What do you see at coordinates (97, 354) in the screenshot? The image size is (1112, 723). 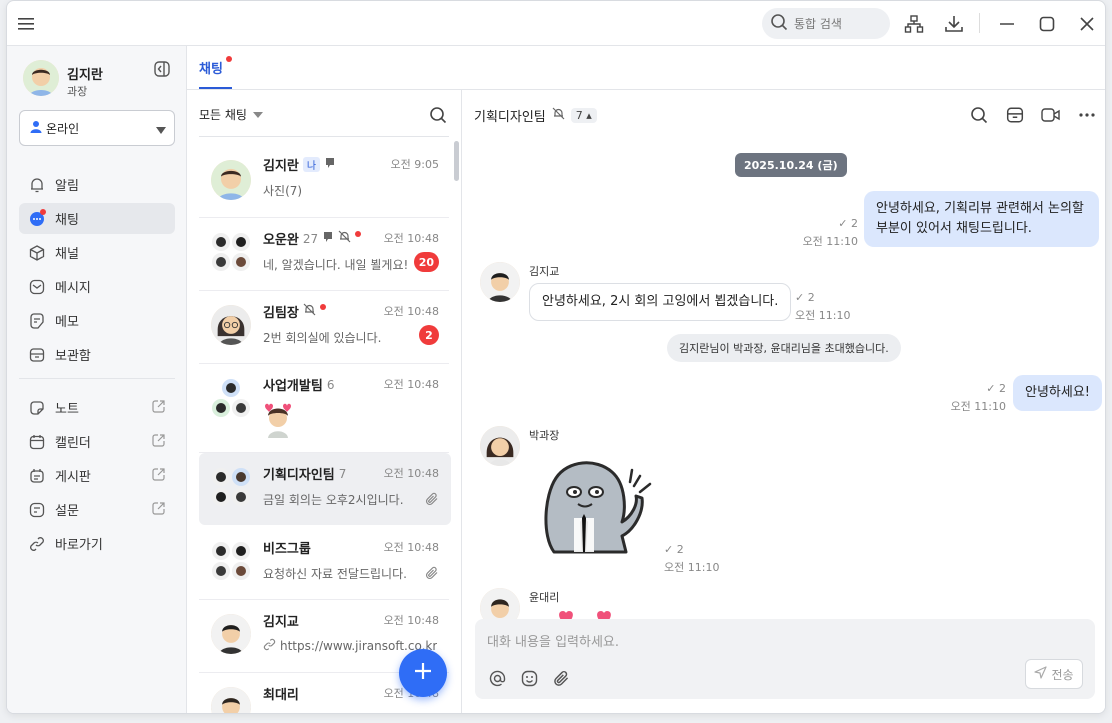 I see `sidebar-item-archive: 보관함` at bounding box center [97, 354].